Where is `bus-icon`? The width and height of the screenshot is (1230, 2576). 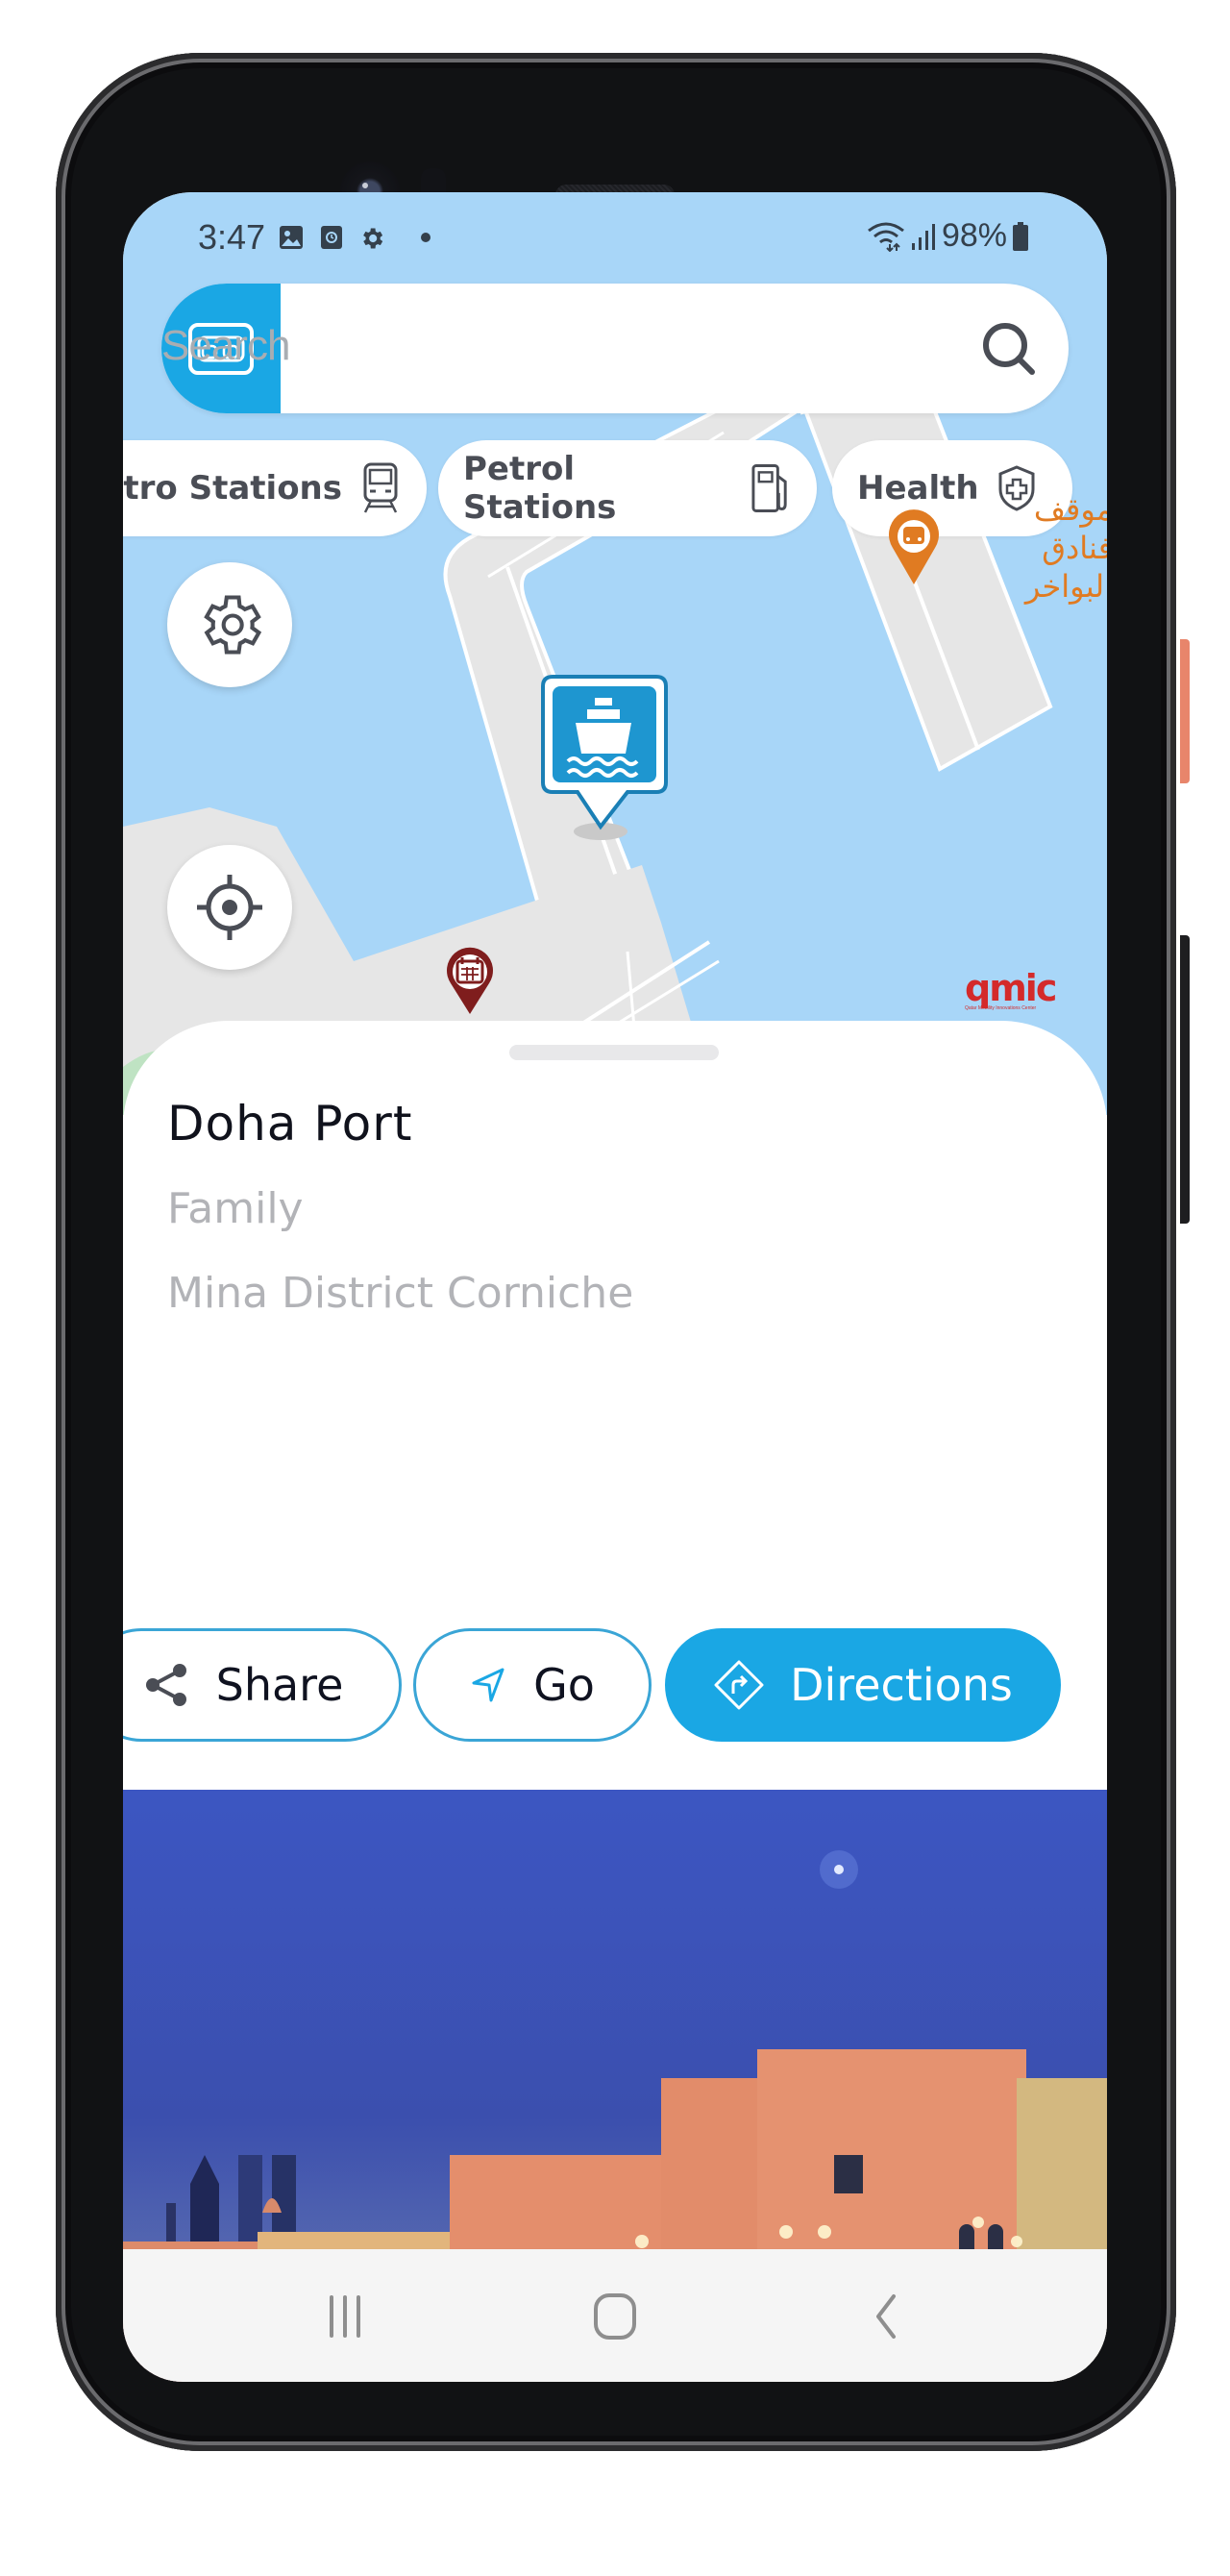 bus-icon is located at coordinates (914, 546).